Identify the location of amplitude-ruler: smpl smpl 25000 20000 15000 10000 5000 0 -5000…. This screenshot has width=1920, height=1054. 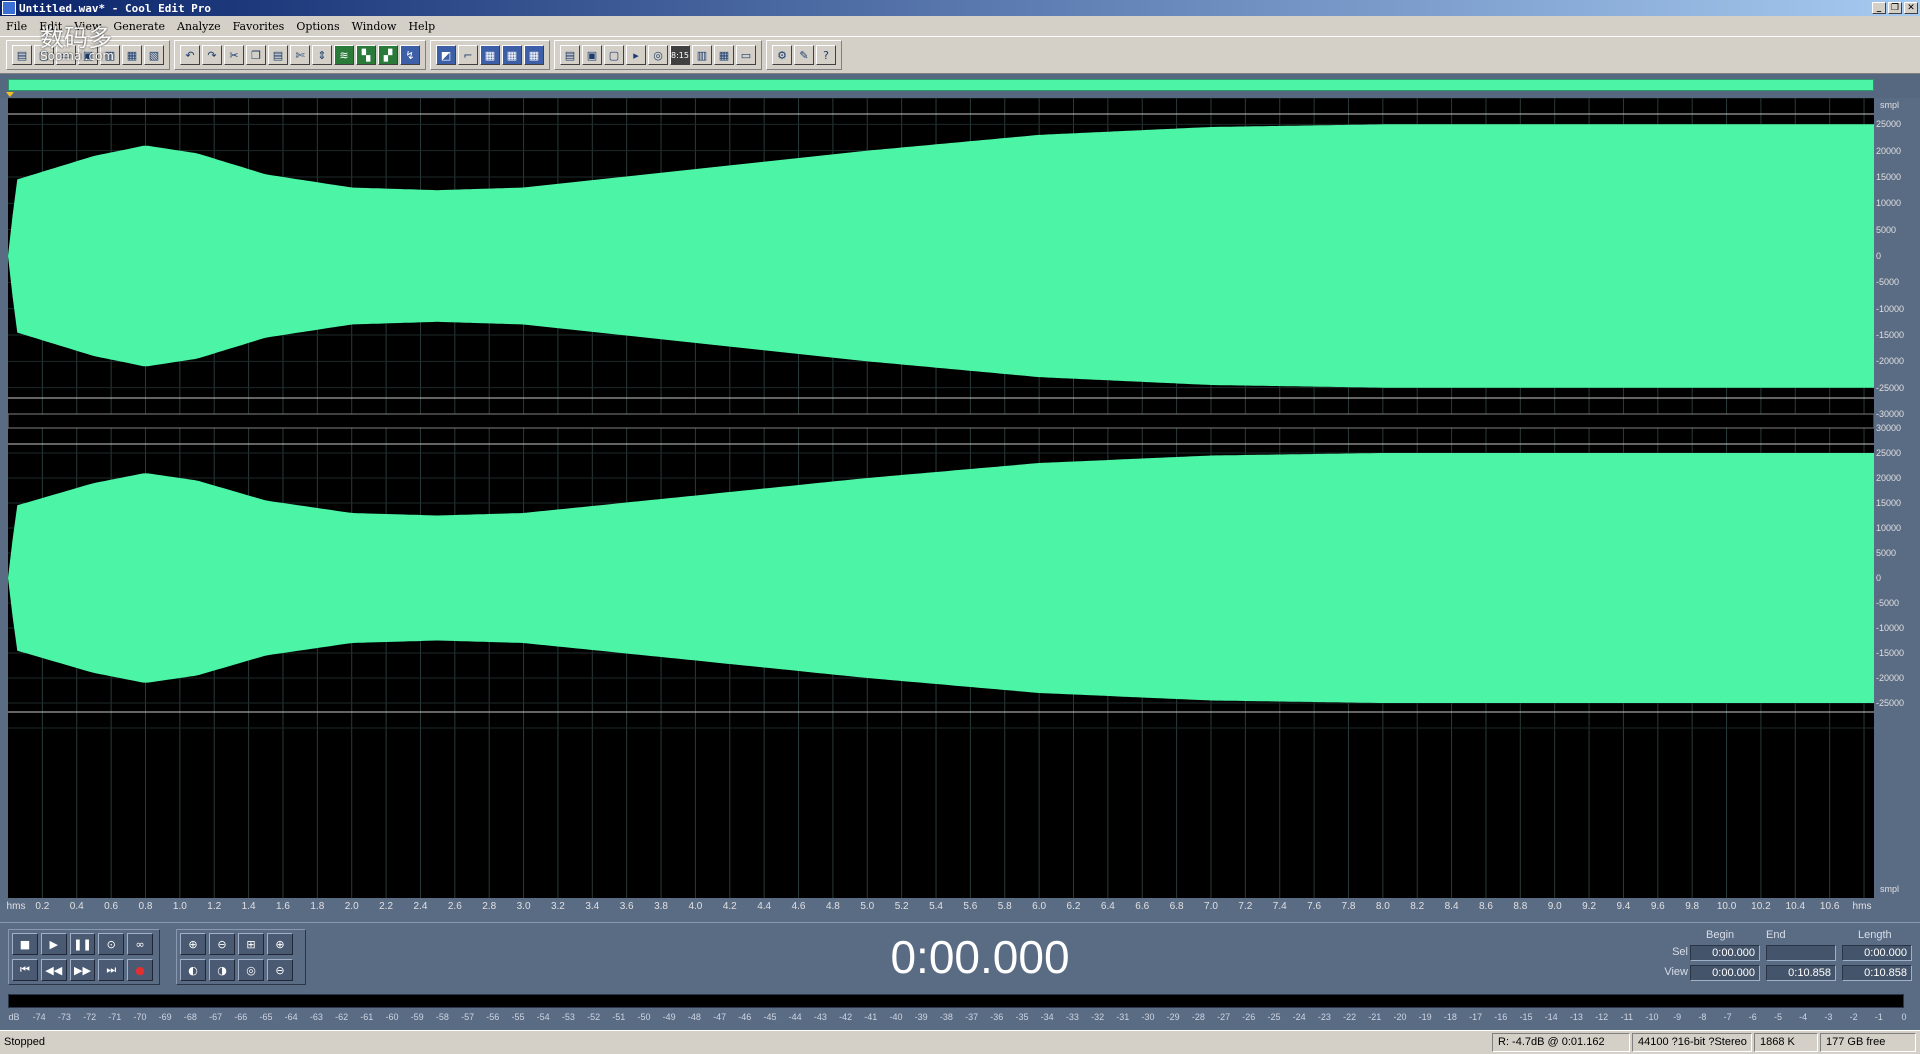
(1897, 498).